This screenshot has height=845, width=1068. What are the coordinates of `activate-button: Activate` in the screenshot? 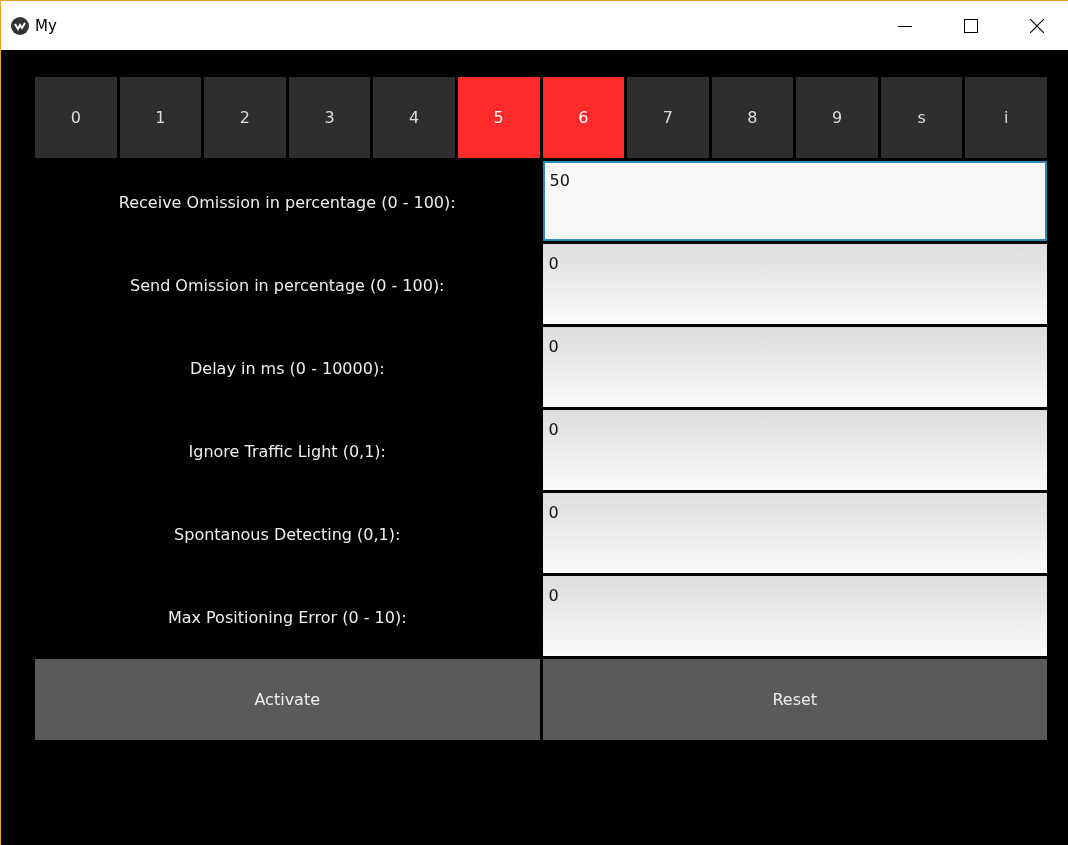 It's located at (287, 699).